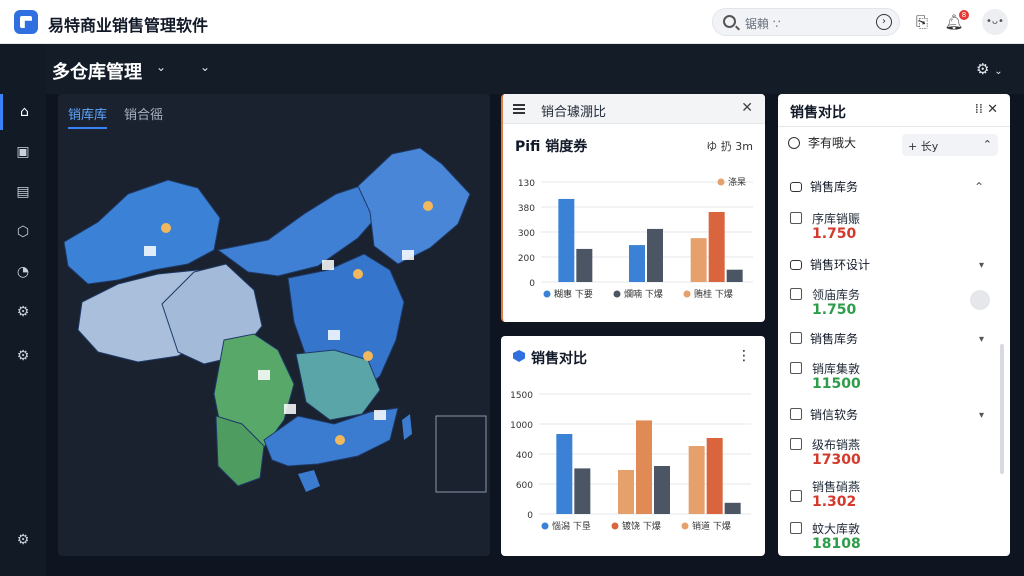  What do you see at coordinates (830, 264) in the screenshot?
I see `group-header: 销售环设计` at bounding box center [830, 264].